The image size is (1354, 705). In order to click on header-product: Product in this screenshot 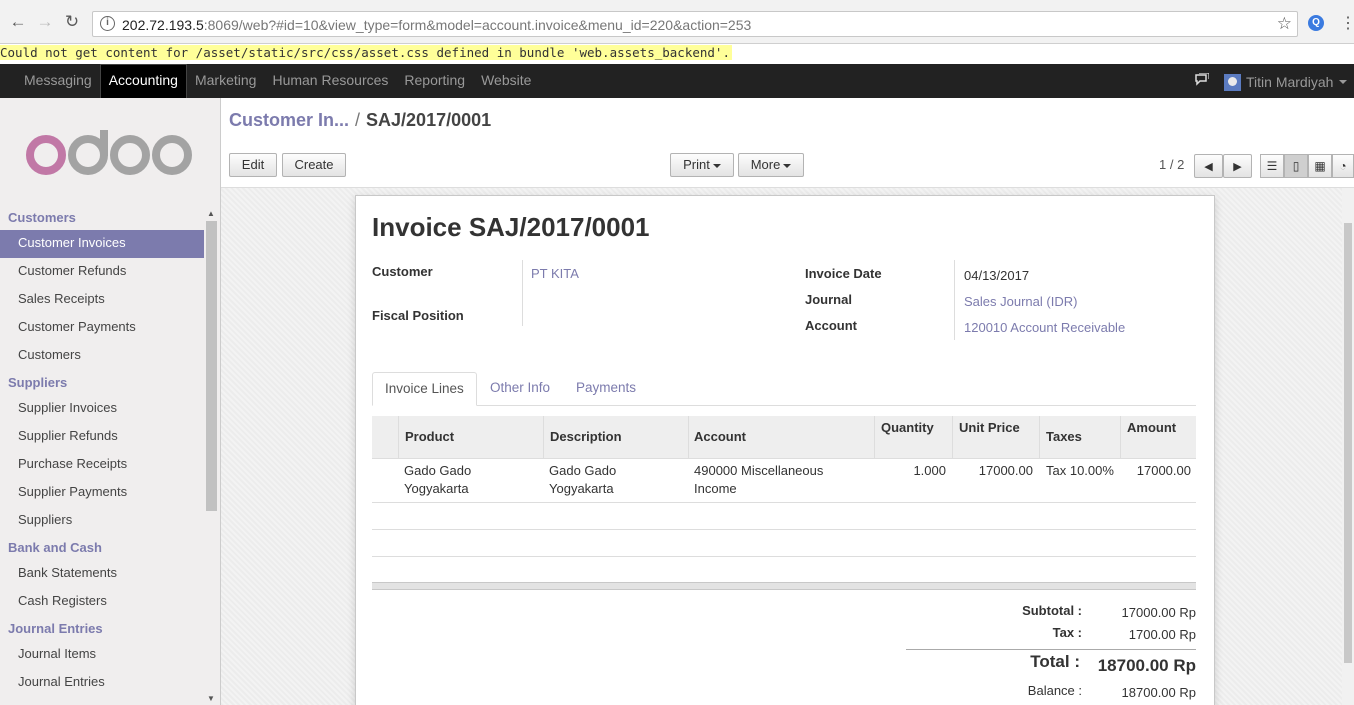, I will do `click(429, 436)`.